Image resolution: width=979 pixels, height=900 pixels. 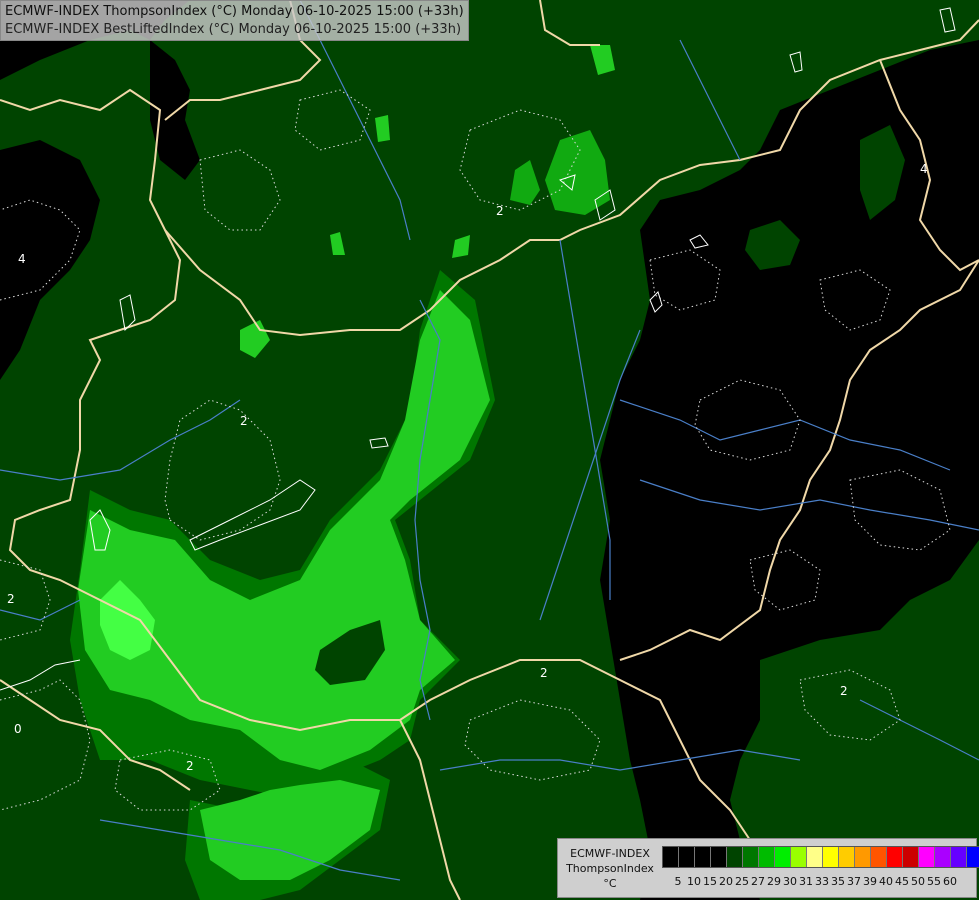 I want to click on legend-tick-label: 15, so click(x=710, y=881).